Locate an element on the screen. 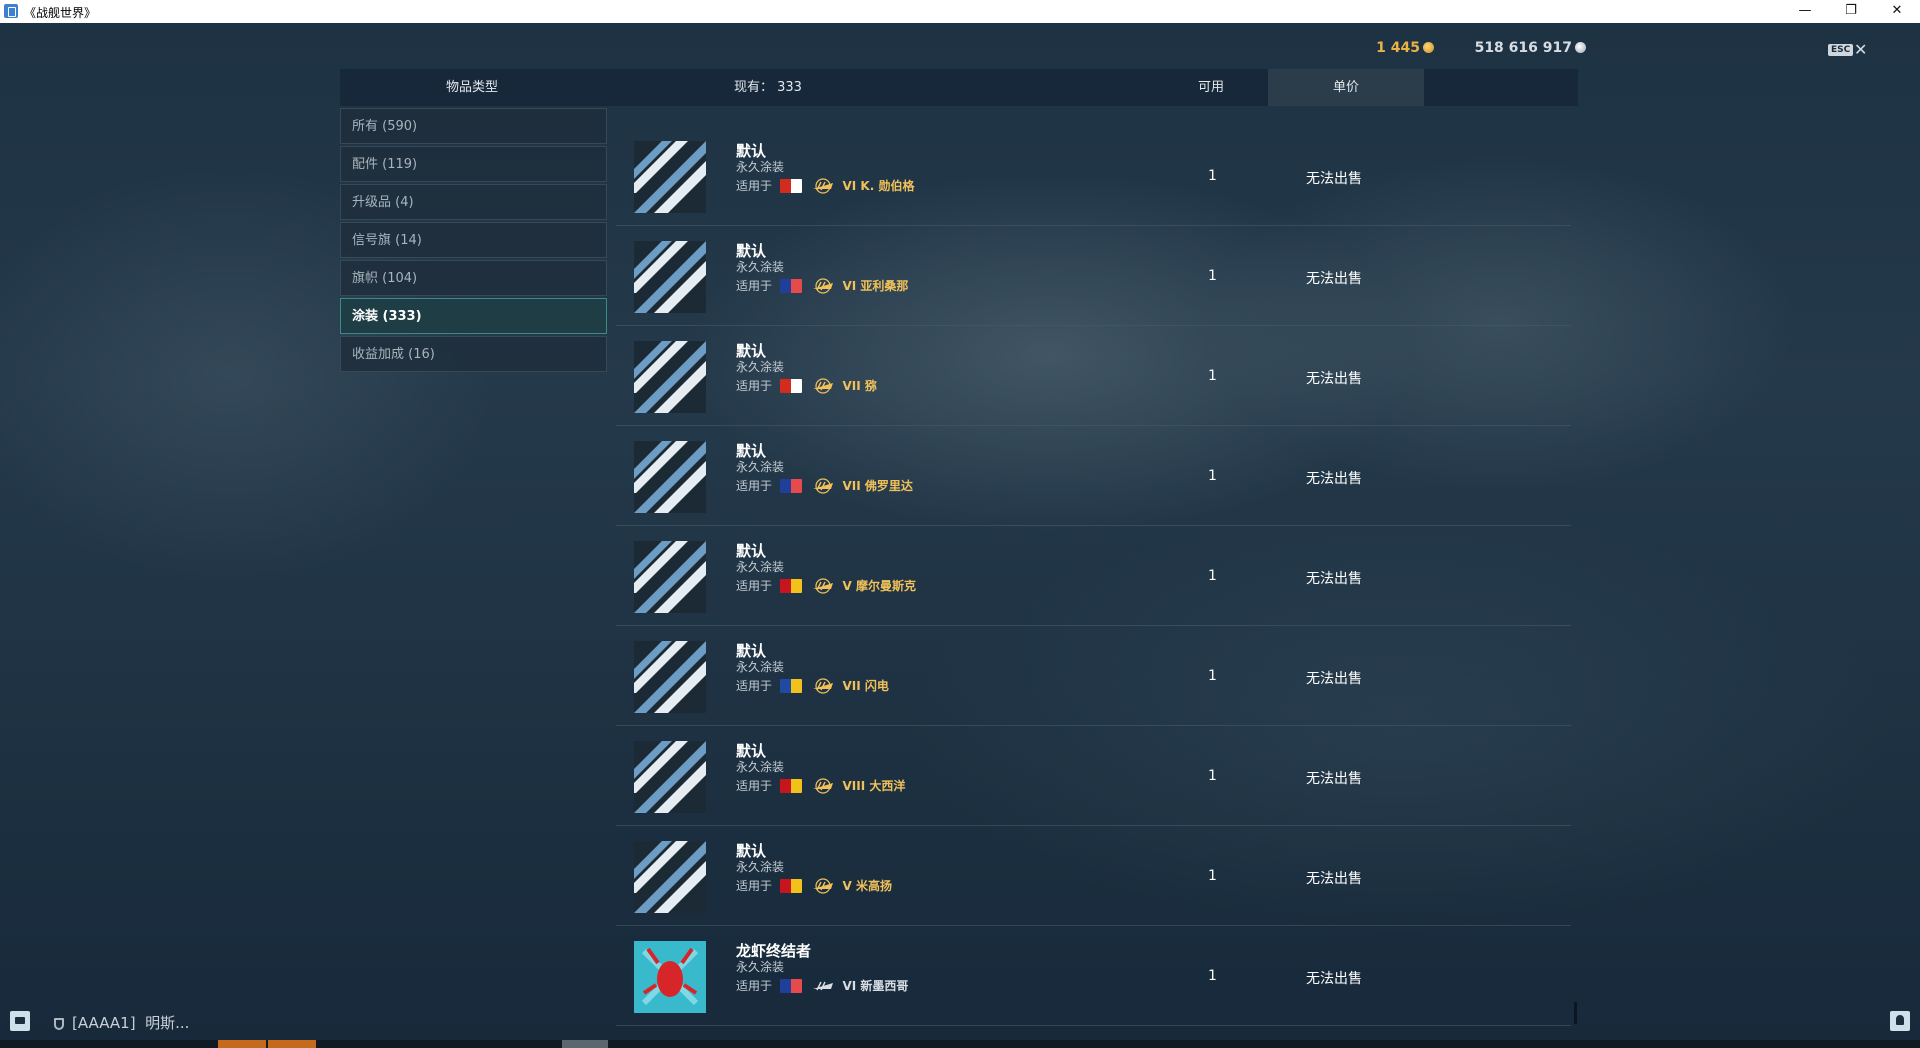 Image resolution: width=1920 pixels, height=1048 pixels. applies-to: 适用于 VII 闪电 is located at coordinates (812, 685).